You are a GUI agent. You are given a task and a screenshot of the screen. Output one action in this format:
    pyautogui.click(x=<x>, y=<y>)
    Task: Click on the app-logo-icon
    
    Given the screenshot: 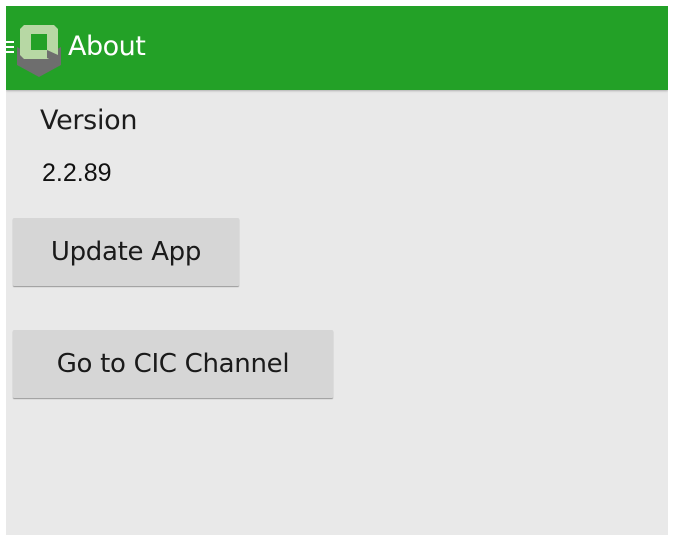 What is the action you would take?
    pyautogui.click(x=39, y=48)
    